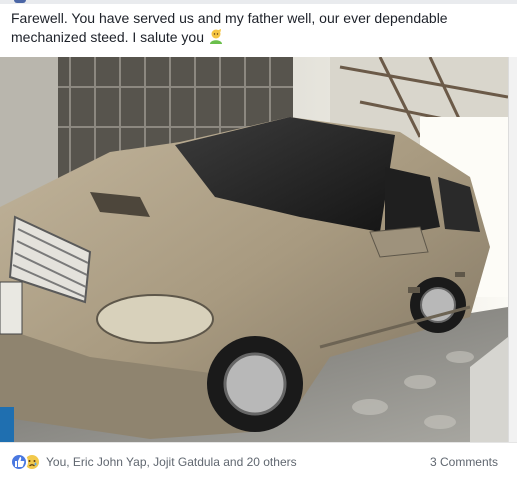 The image size is (517, 480). I want to click on post-top-divider, so click(258, 2).